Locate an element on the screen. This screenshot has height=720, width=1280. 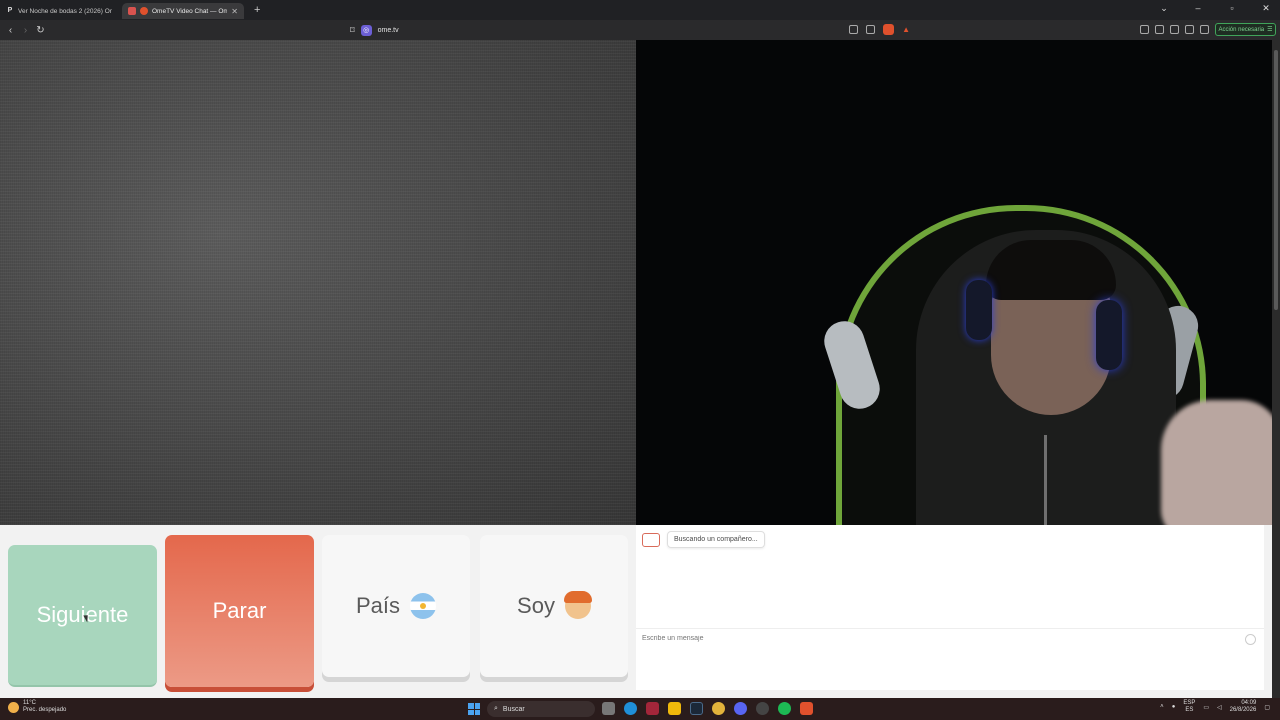
tab-search-icon: ⌄ is located at coordinates (1164, 8).